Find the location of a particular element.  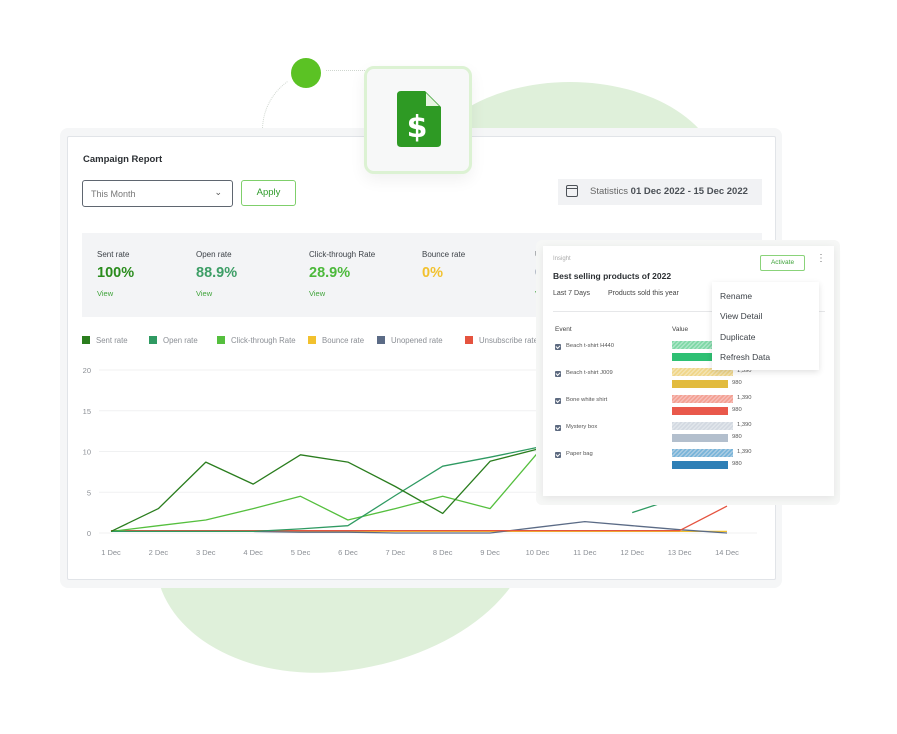

table-row: Mystery box 1,390 980 is located at coordinates (690, 434).